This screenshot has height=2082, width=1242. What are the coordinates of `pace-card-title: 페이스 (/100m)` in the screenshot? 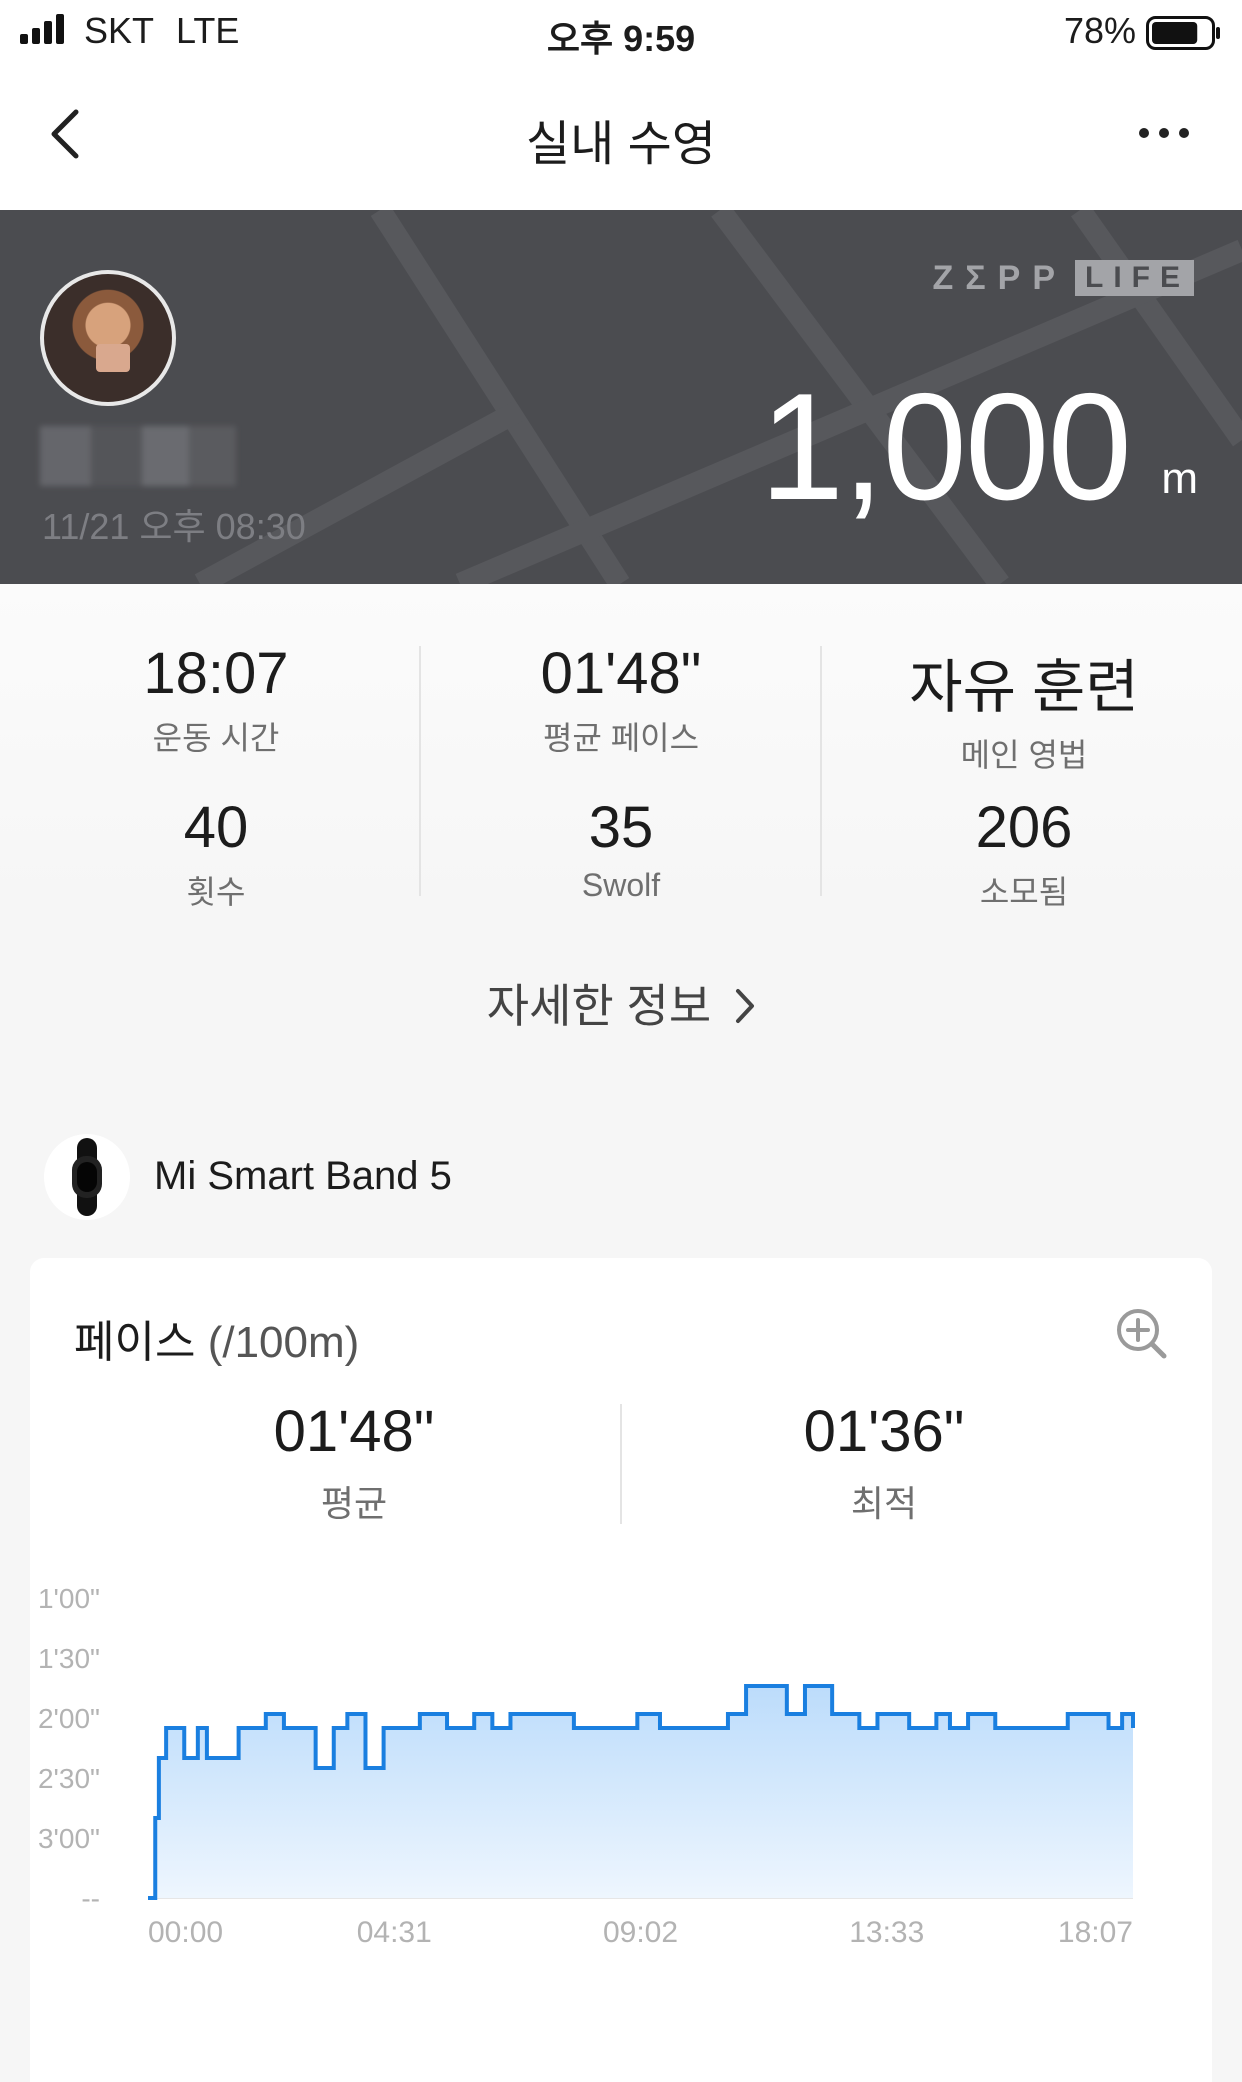 It's located at (216, 1338).